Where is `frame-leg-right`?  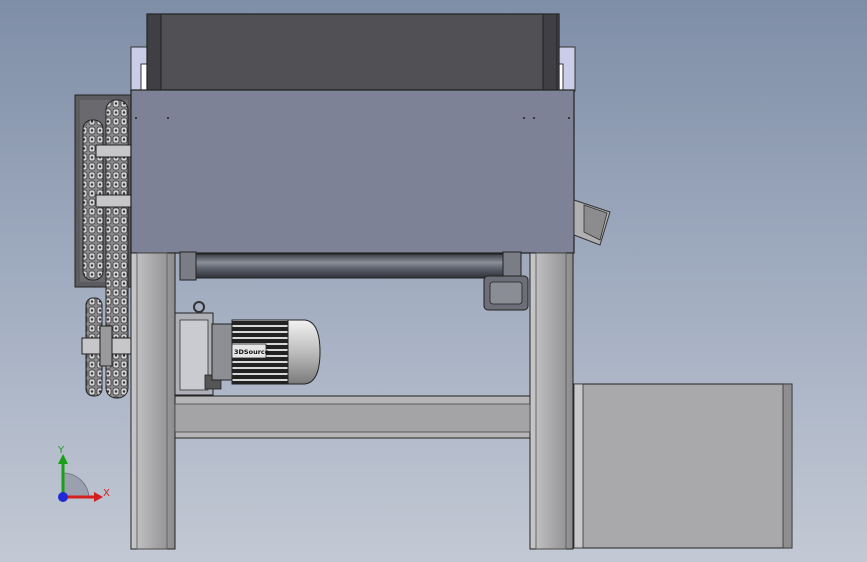 frame-leg-right is located at coordinates (551, 401).